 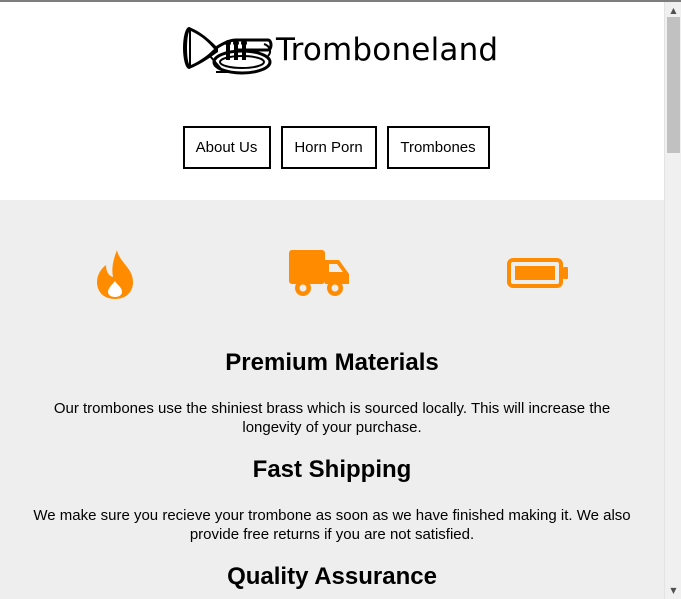 I want to click on nav-trombones-button: Trombones, so click(x=438, y=147).